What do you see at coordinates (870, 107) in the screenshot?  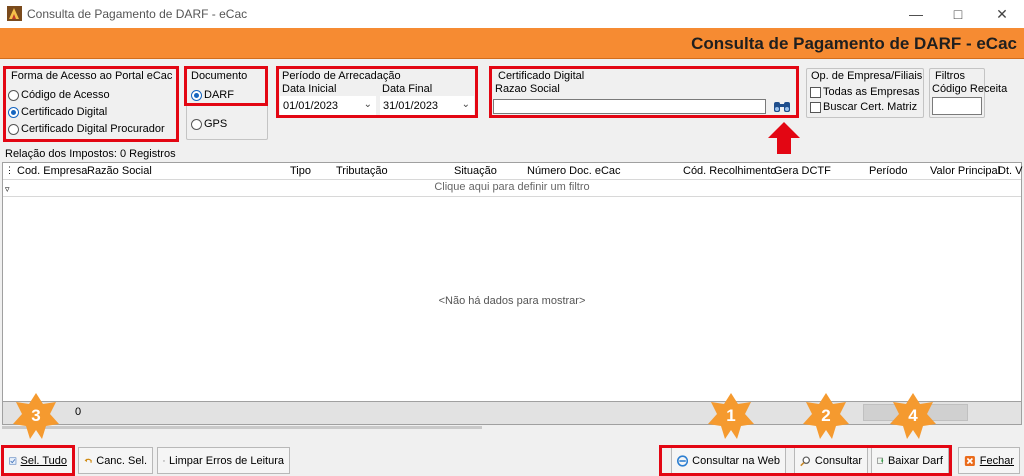 I see `checkbox-label: Buscar Cert. Matriz` at bounding box center [870, 107].